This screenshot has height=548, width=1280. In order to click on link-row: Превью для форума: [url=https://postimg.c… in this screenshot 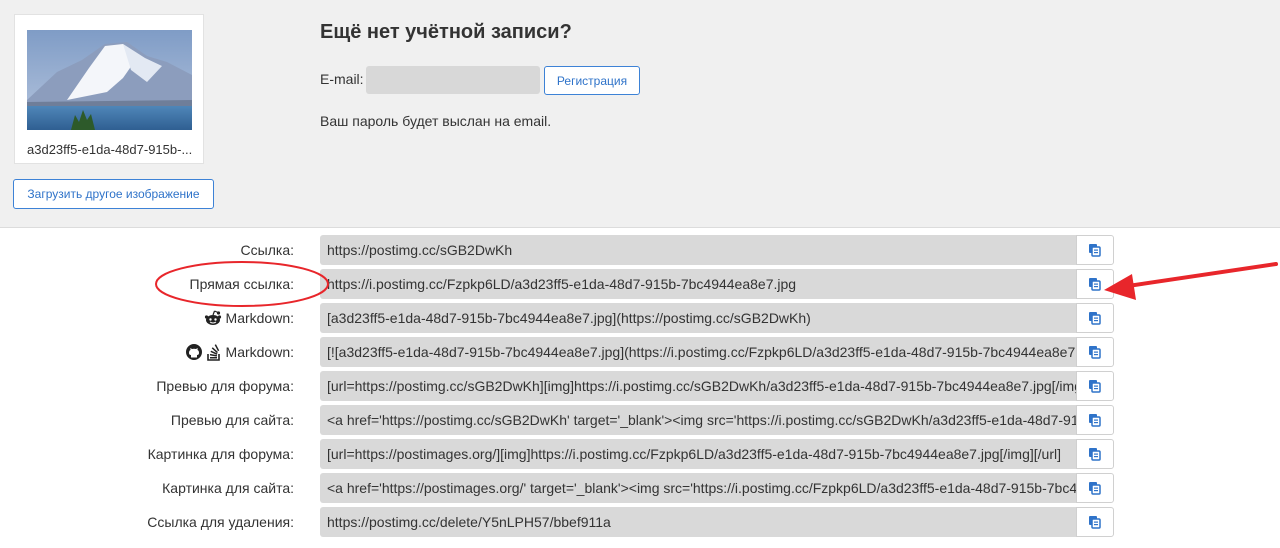, I will do `click(640, 386)`.